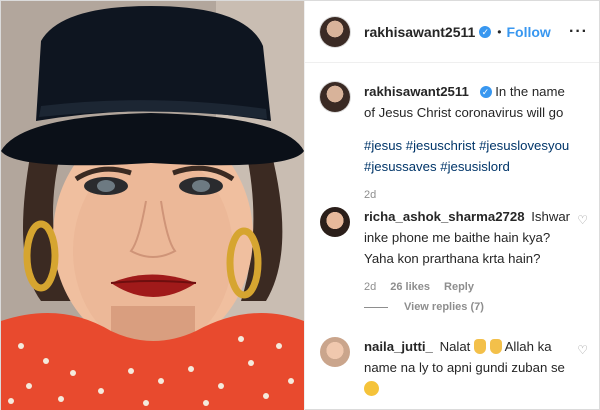 The image size is (600, 410). What do you see at coordinates (410, 287) in the screenshot?
I see `comment-likes: 26 likes` at bounding box center [410, 287].